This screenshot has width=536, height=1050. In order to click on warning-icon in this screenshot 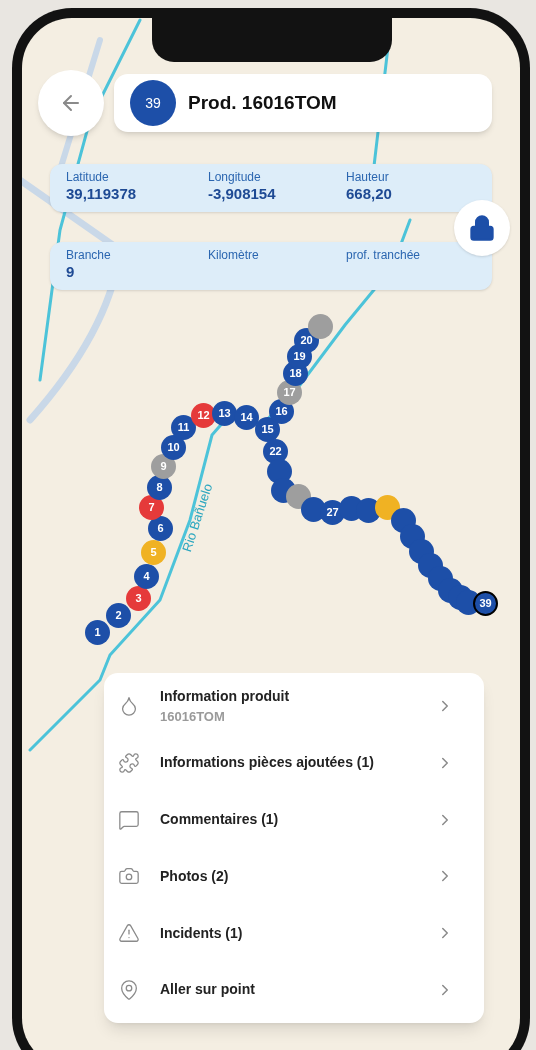, I will do `click(129, 933)`.